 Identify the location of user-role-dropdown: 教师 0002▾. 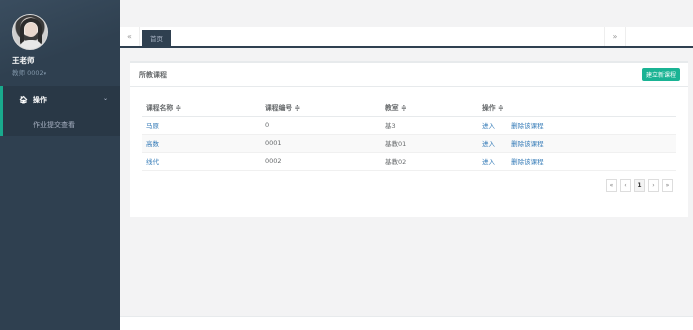
(66, 72).